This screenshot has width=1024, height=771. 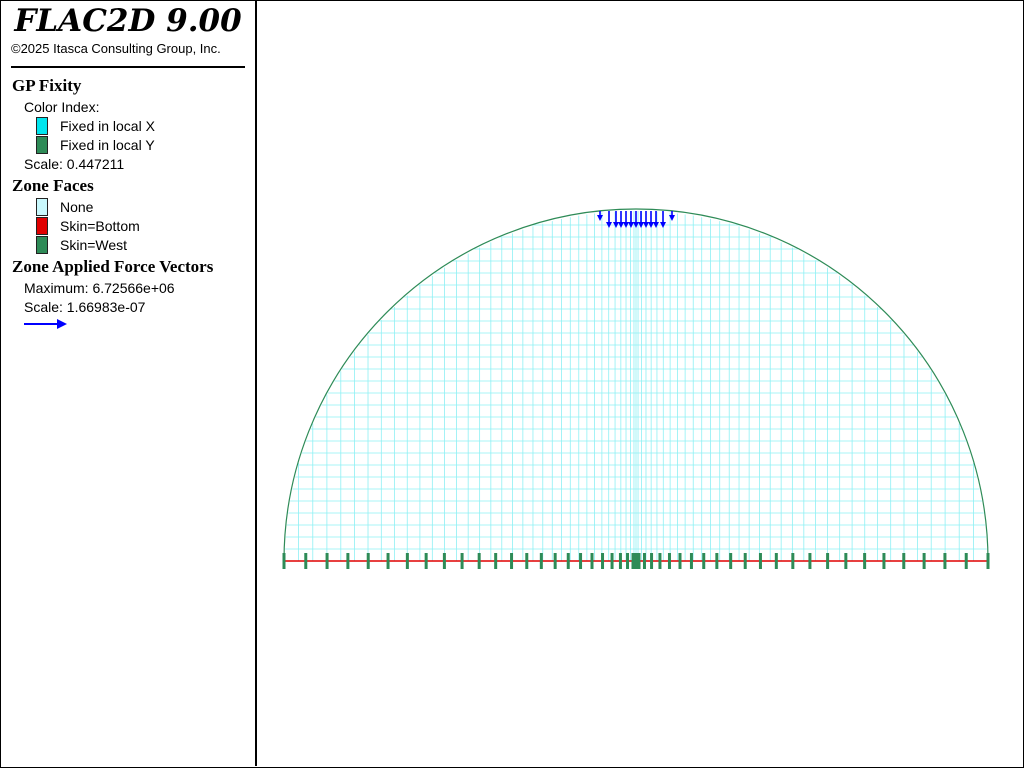 I want to click on zone-force-heading: Zone Applied Force Vectors, so click(x=113, y=266).